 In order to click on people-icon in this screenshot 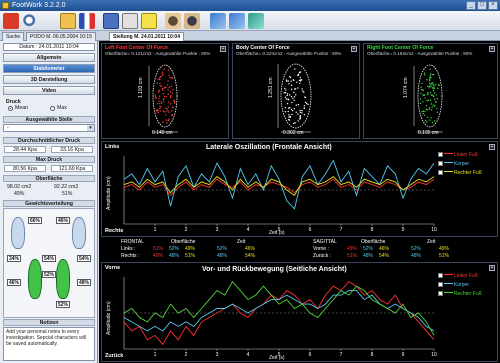, I will do `click(173, 21)`.